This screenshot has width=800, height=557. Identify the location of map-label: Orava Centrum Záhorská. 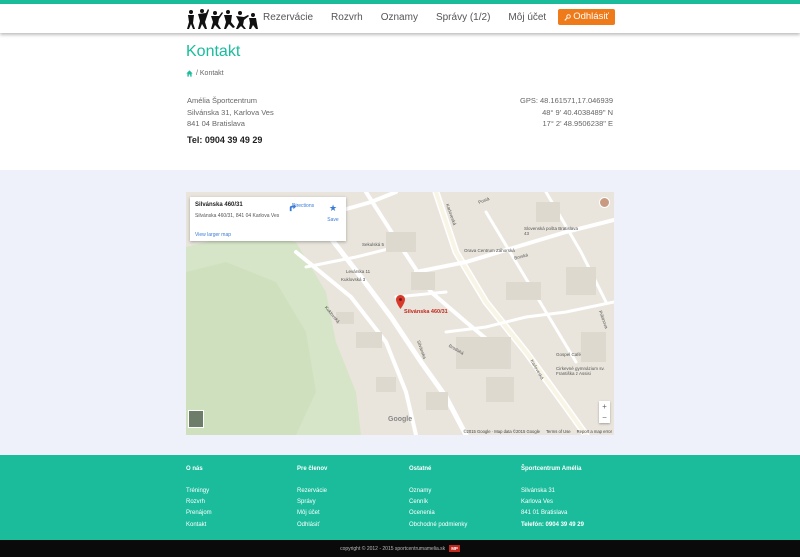
(489, 250).